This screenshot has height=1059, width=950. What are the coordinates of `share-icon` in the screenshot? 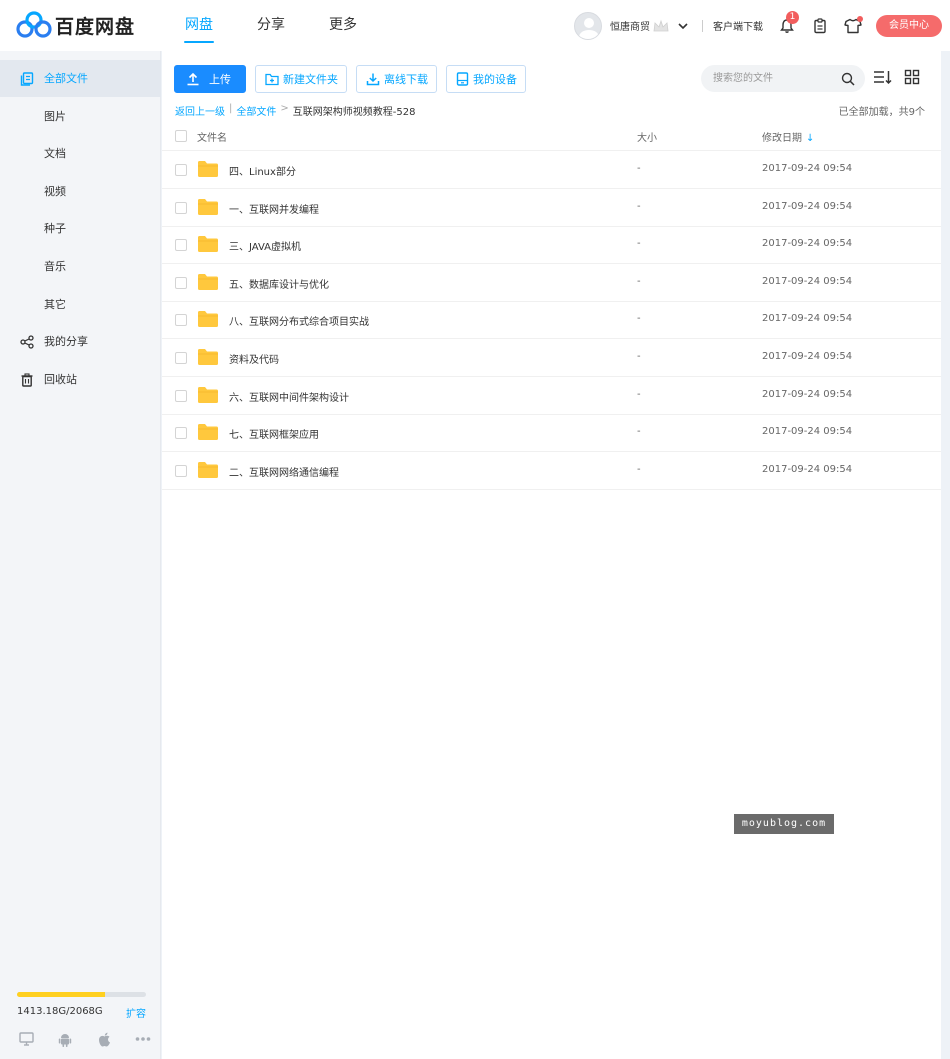 It's located at (27, 342).